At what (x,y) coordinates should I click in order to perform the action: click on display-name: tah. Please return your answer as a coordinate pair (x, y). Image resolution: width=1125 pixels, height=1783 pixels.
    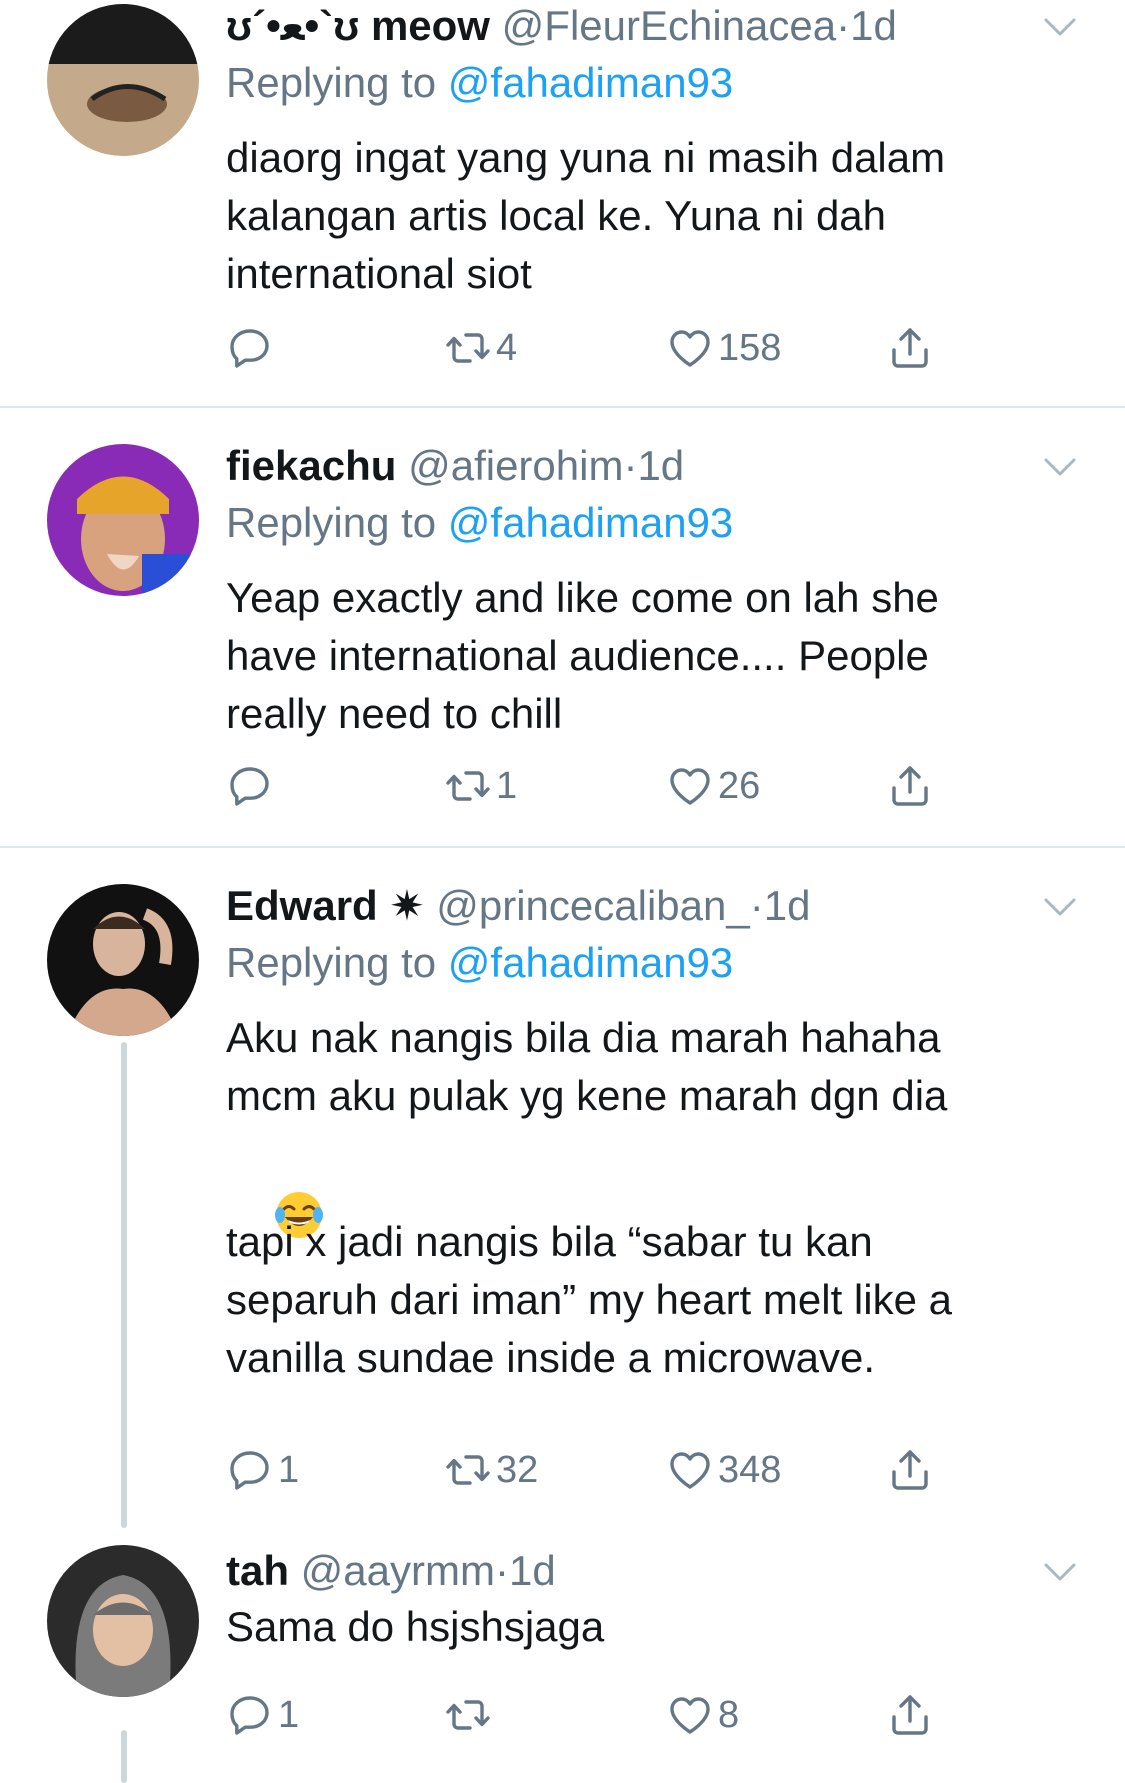
    Looking at the image, I should click on (257, 1570).